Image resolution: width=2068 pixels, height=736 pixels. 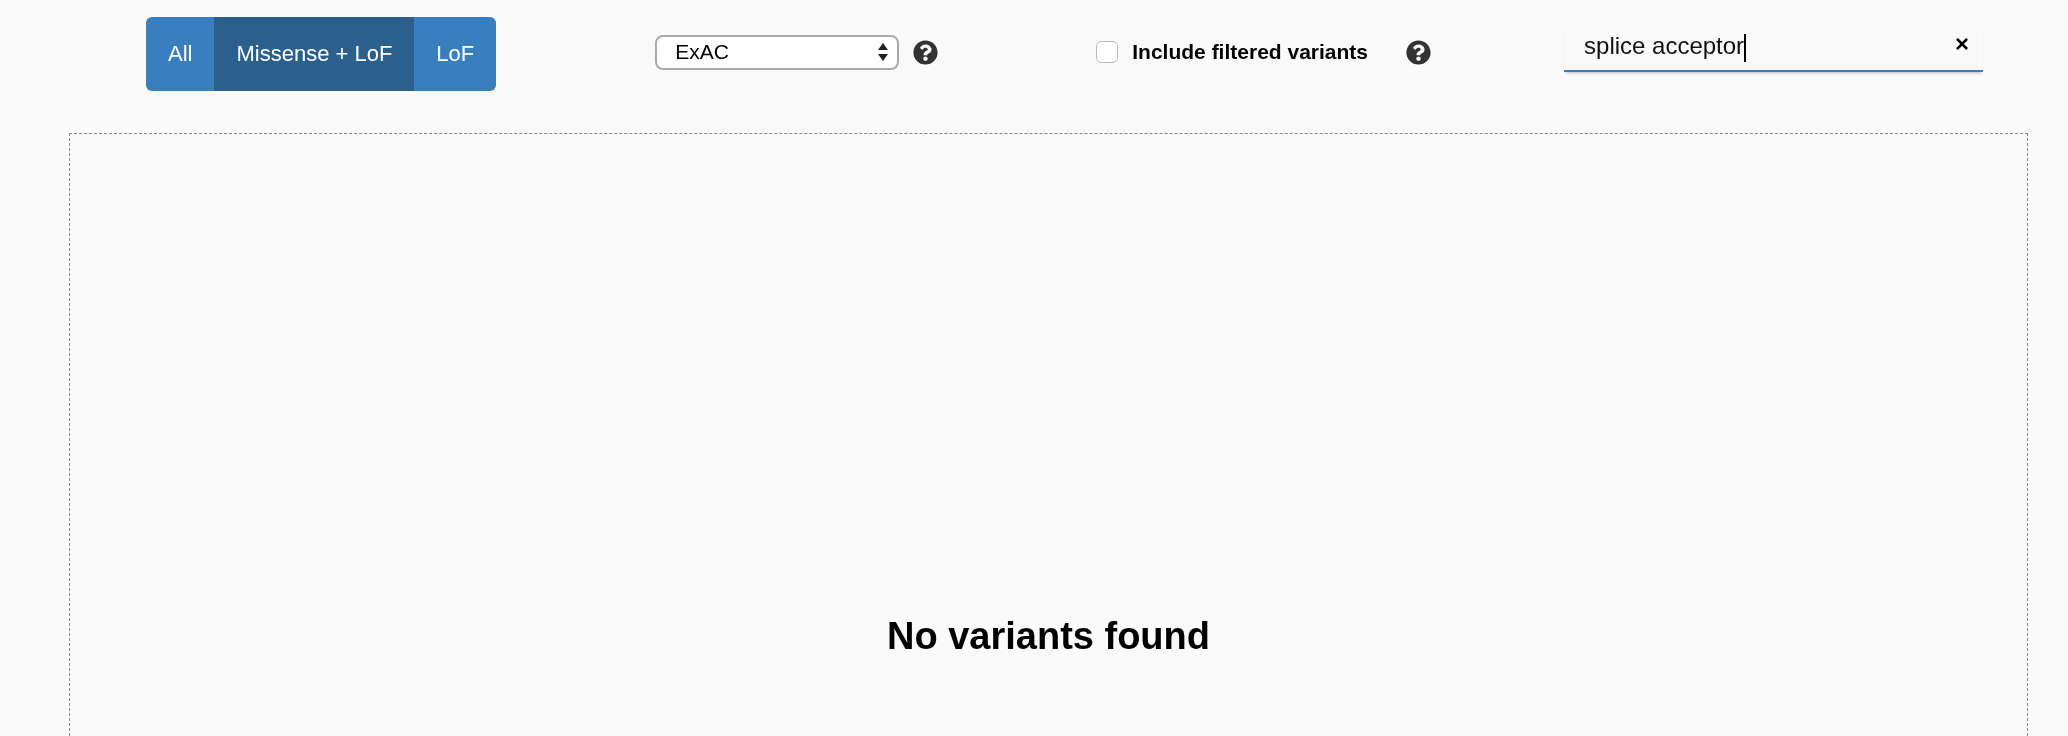 I want to click on dataset-select: ExAC, so click(x=777, y=52).